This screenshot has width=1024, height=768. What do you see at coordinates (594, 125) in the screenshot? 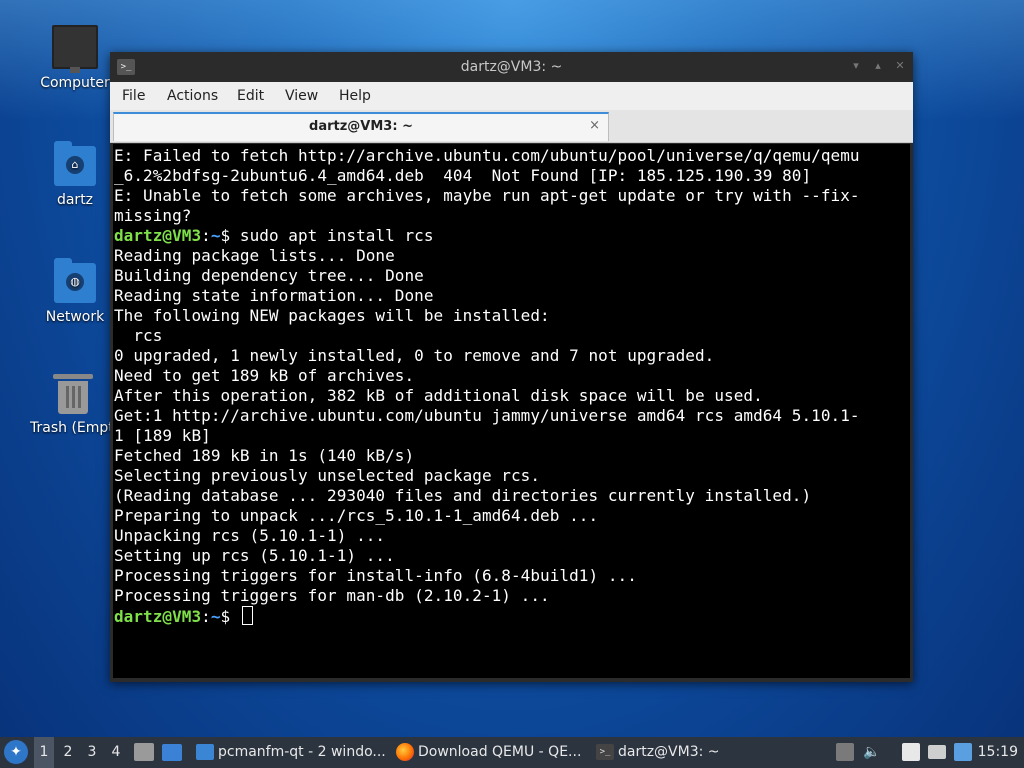
I see `tab-close-icon: ×` at bounding box center [594, 125].